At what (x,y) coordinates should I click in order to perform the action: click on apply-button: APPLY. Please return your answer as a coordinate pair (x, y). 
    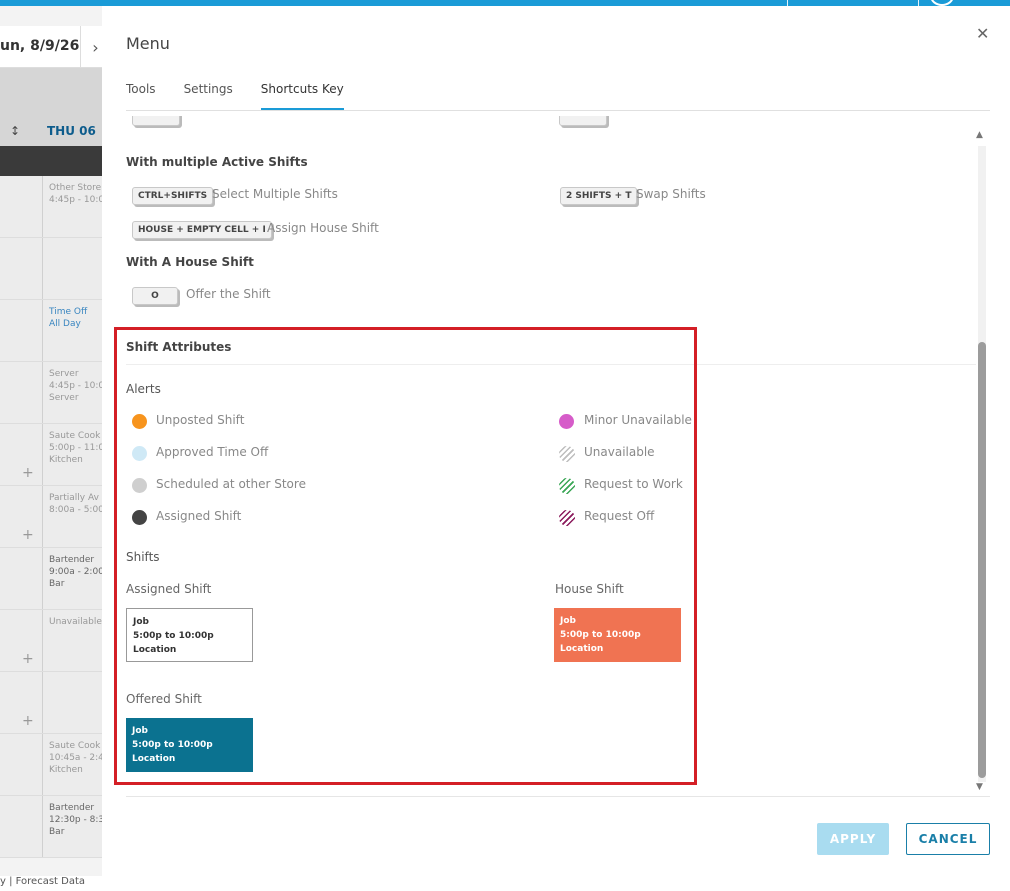
    Looking at the image, I should click on (853, 839).